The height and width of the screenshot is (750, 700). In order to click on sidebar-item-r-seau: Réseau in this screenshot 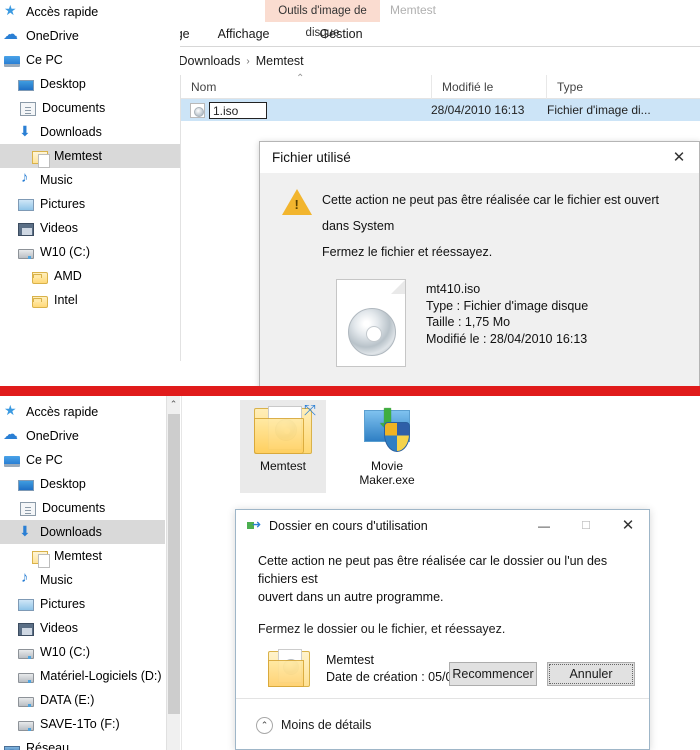, I will do `click(82, 743)`.